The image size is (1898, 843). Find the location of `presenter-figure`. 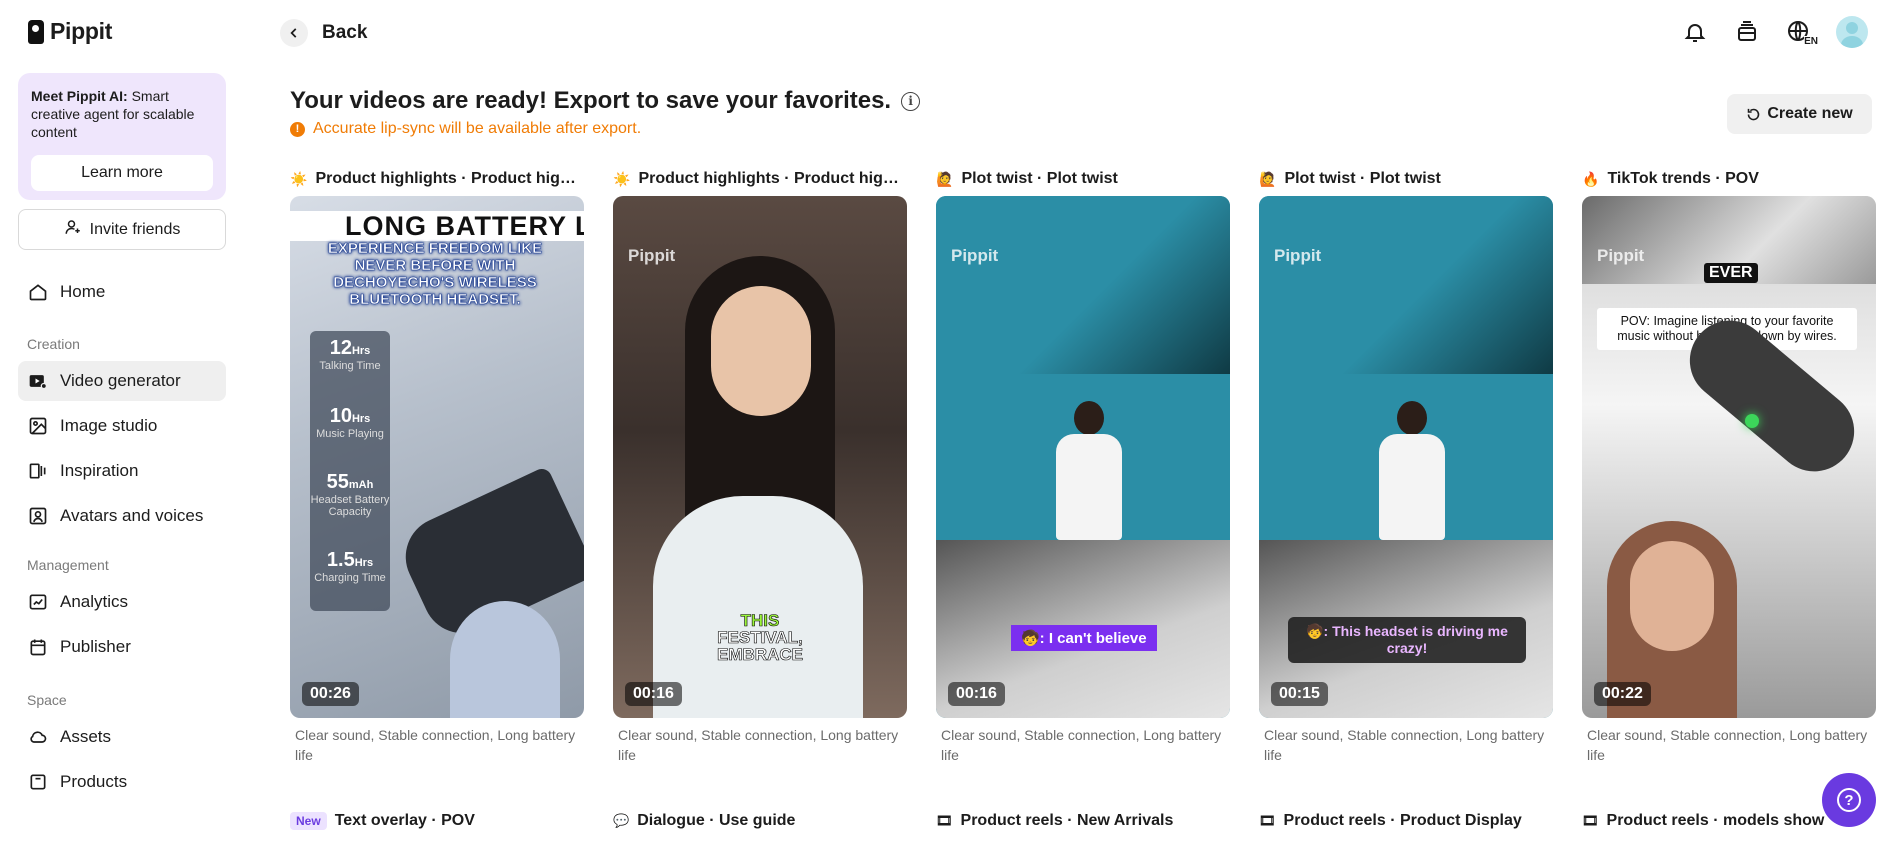

presenter-figure is located at coordinates (505, 659).